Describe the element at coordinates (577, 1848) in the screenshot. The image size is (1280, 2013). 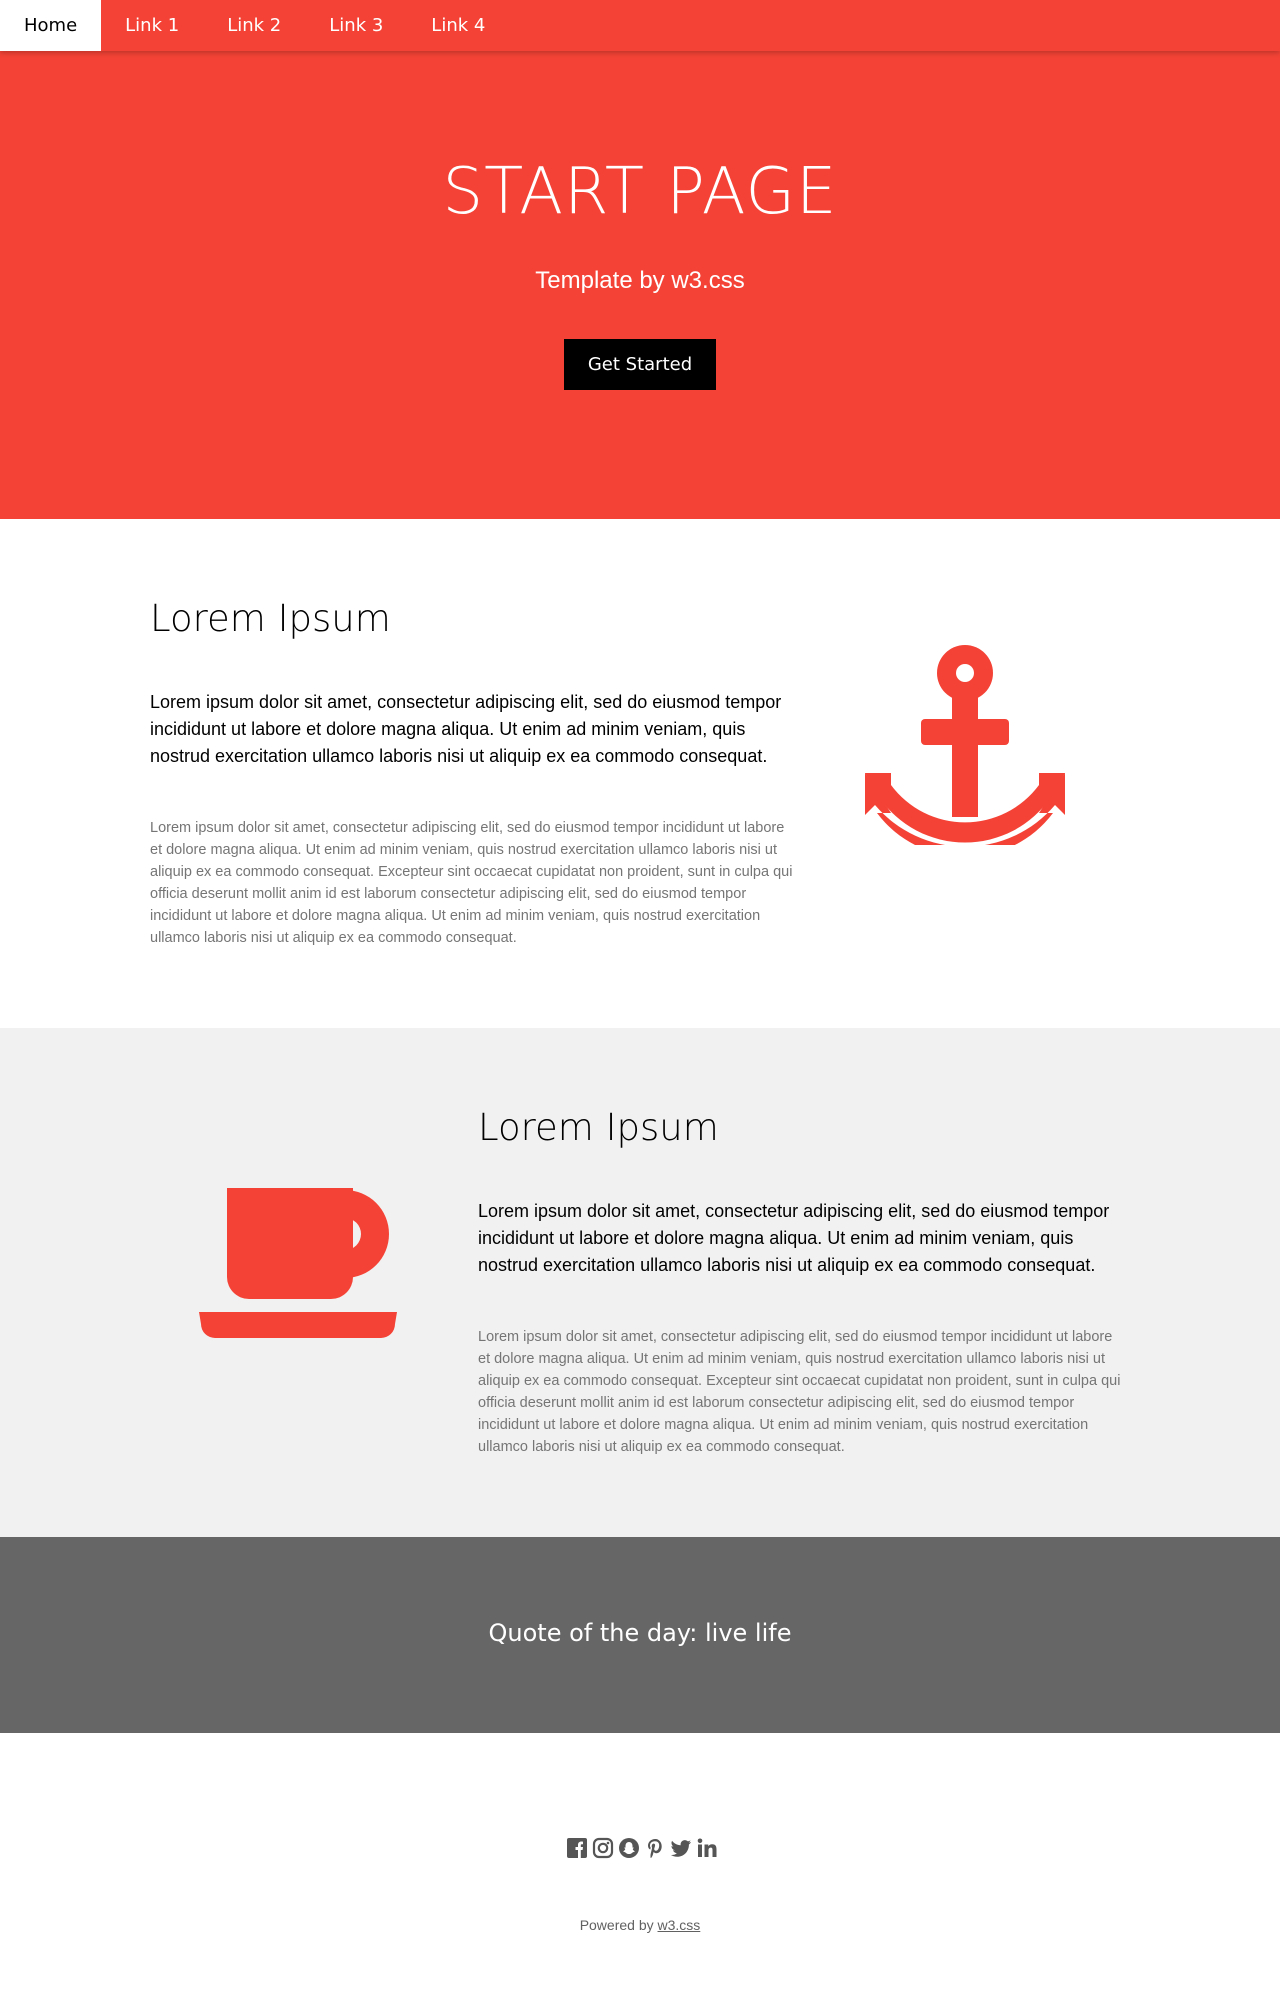
I see `facebook-icon` at that location.